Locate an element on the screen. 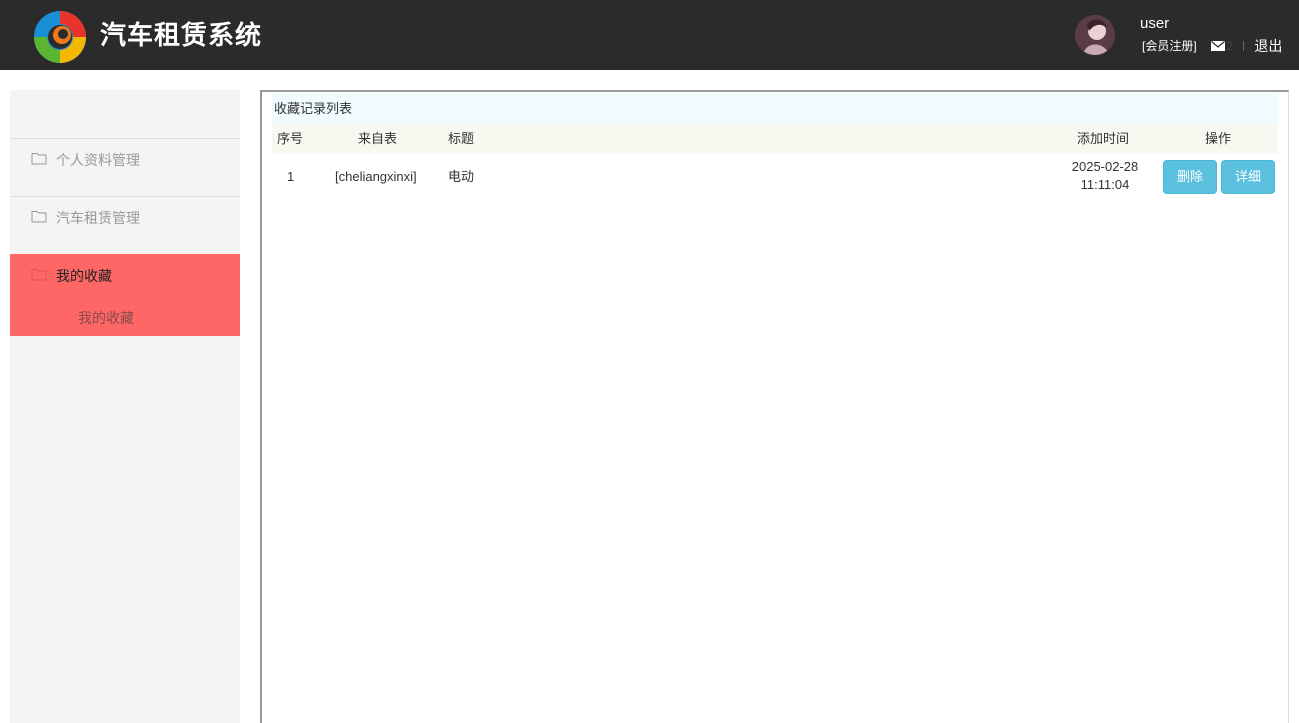 This screenshot has height=723, width=1299. mail-icon is located at coordinates (1217, 46).